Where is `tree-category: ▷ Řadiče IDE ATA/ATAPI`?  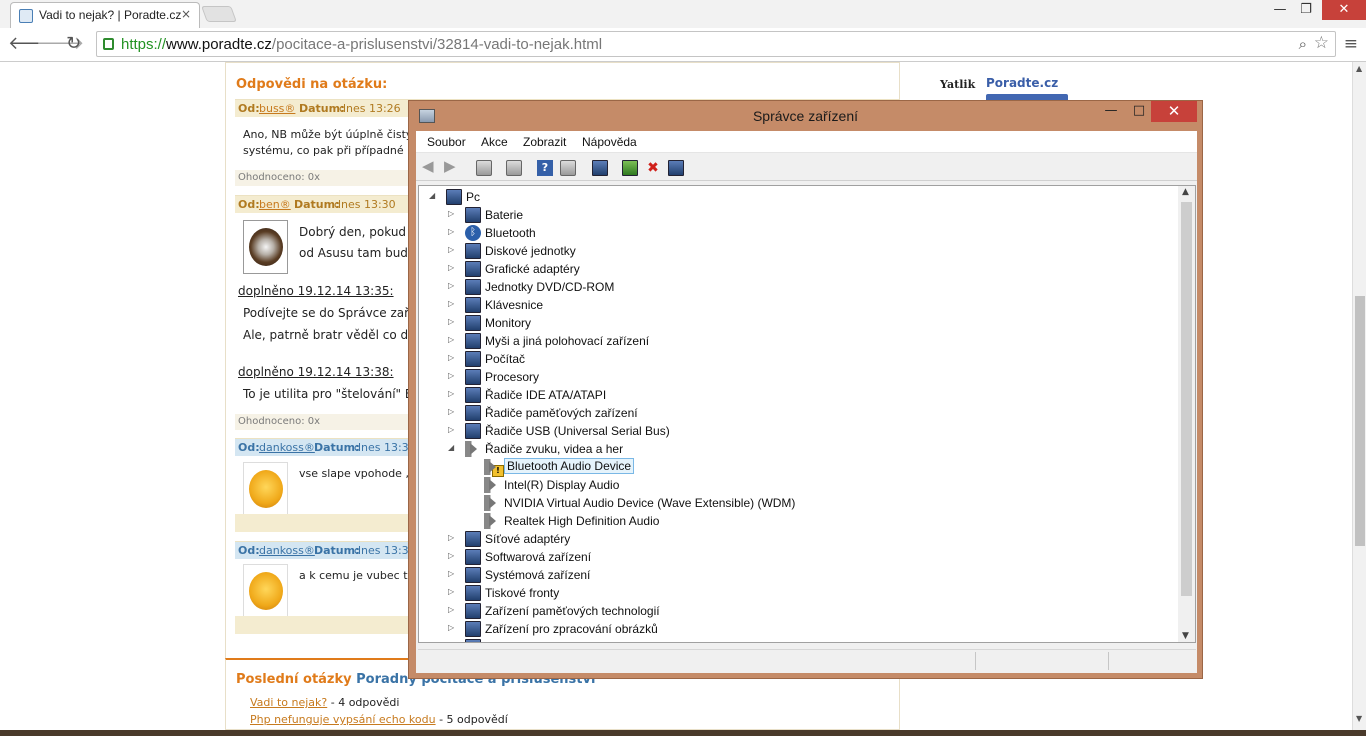 tree-category: ▷ Řadiče IDE ATA/ATAPI is located at coordinates (796, 395).